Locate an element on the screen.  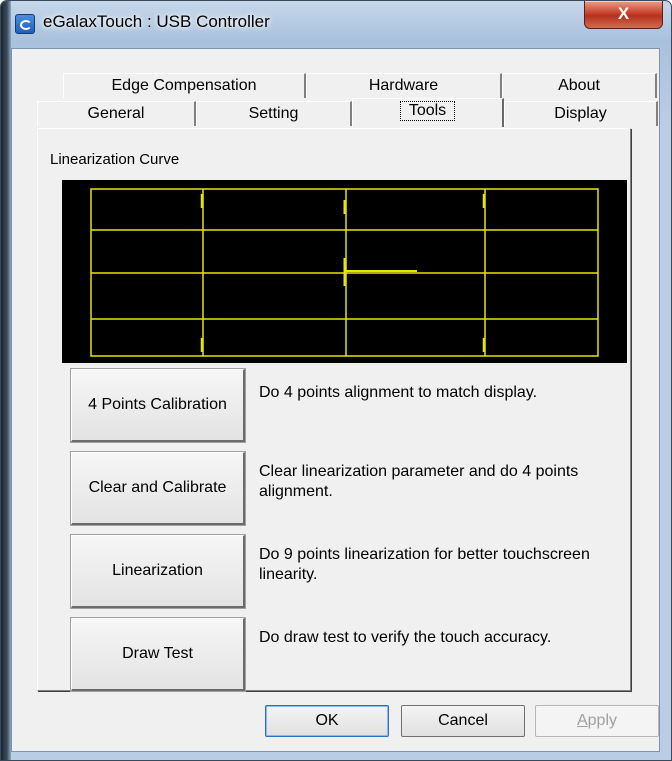
apply-button: Apply is located at coordinates (597, 721).